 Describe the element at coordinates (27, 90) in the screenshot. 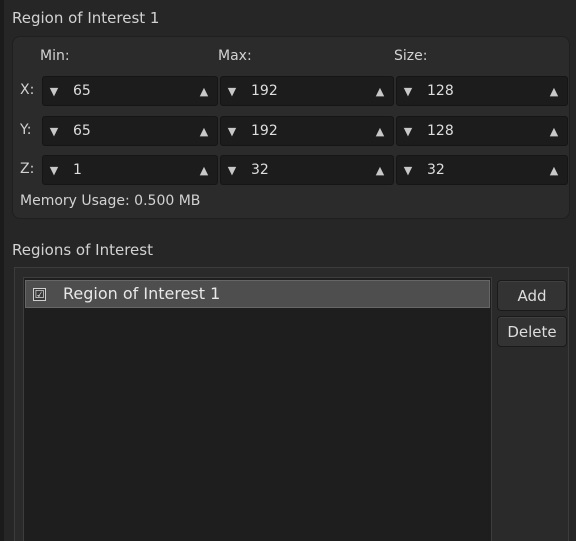

I see `x-row-label: X:` at that location.